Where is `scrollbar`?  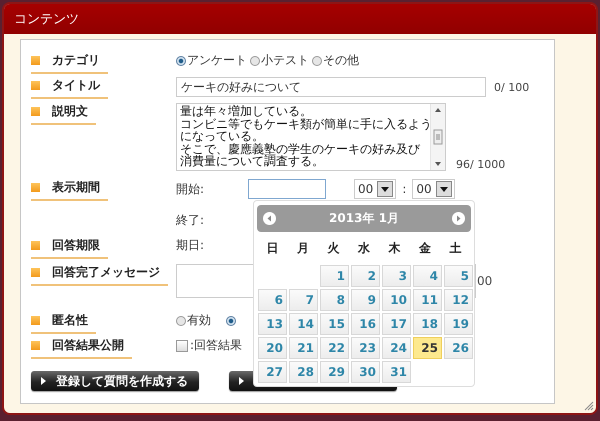 scrollbar is located at coordinates (437, 137).